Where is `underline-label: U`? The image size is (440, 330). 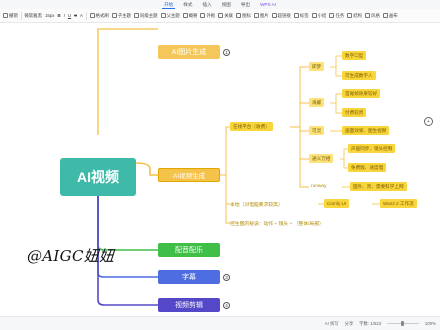 underline-label: U is located at coordinates (69, 15).